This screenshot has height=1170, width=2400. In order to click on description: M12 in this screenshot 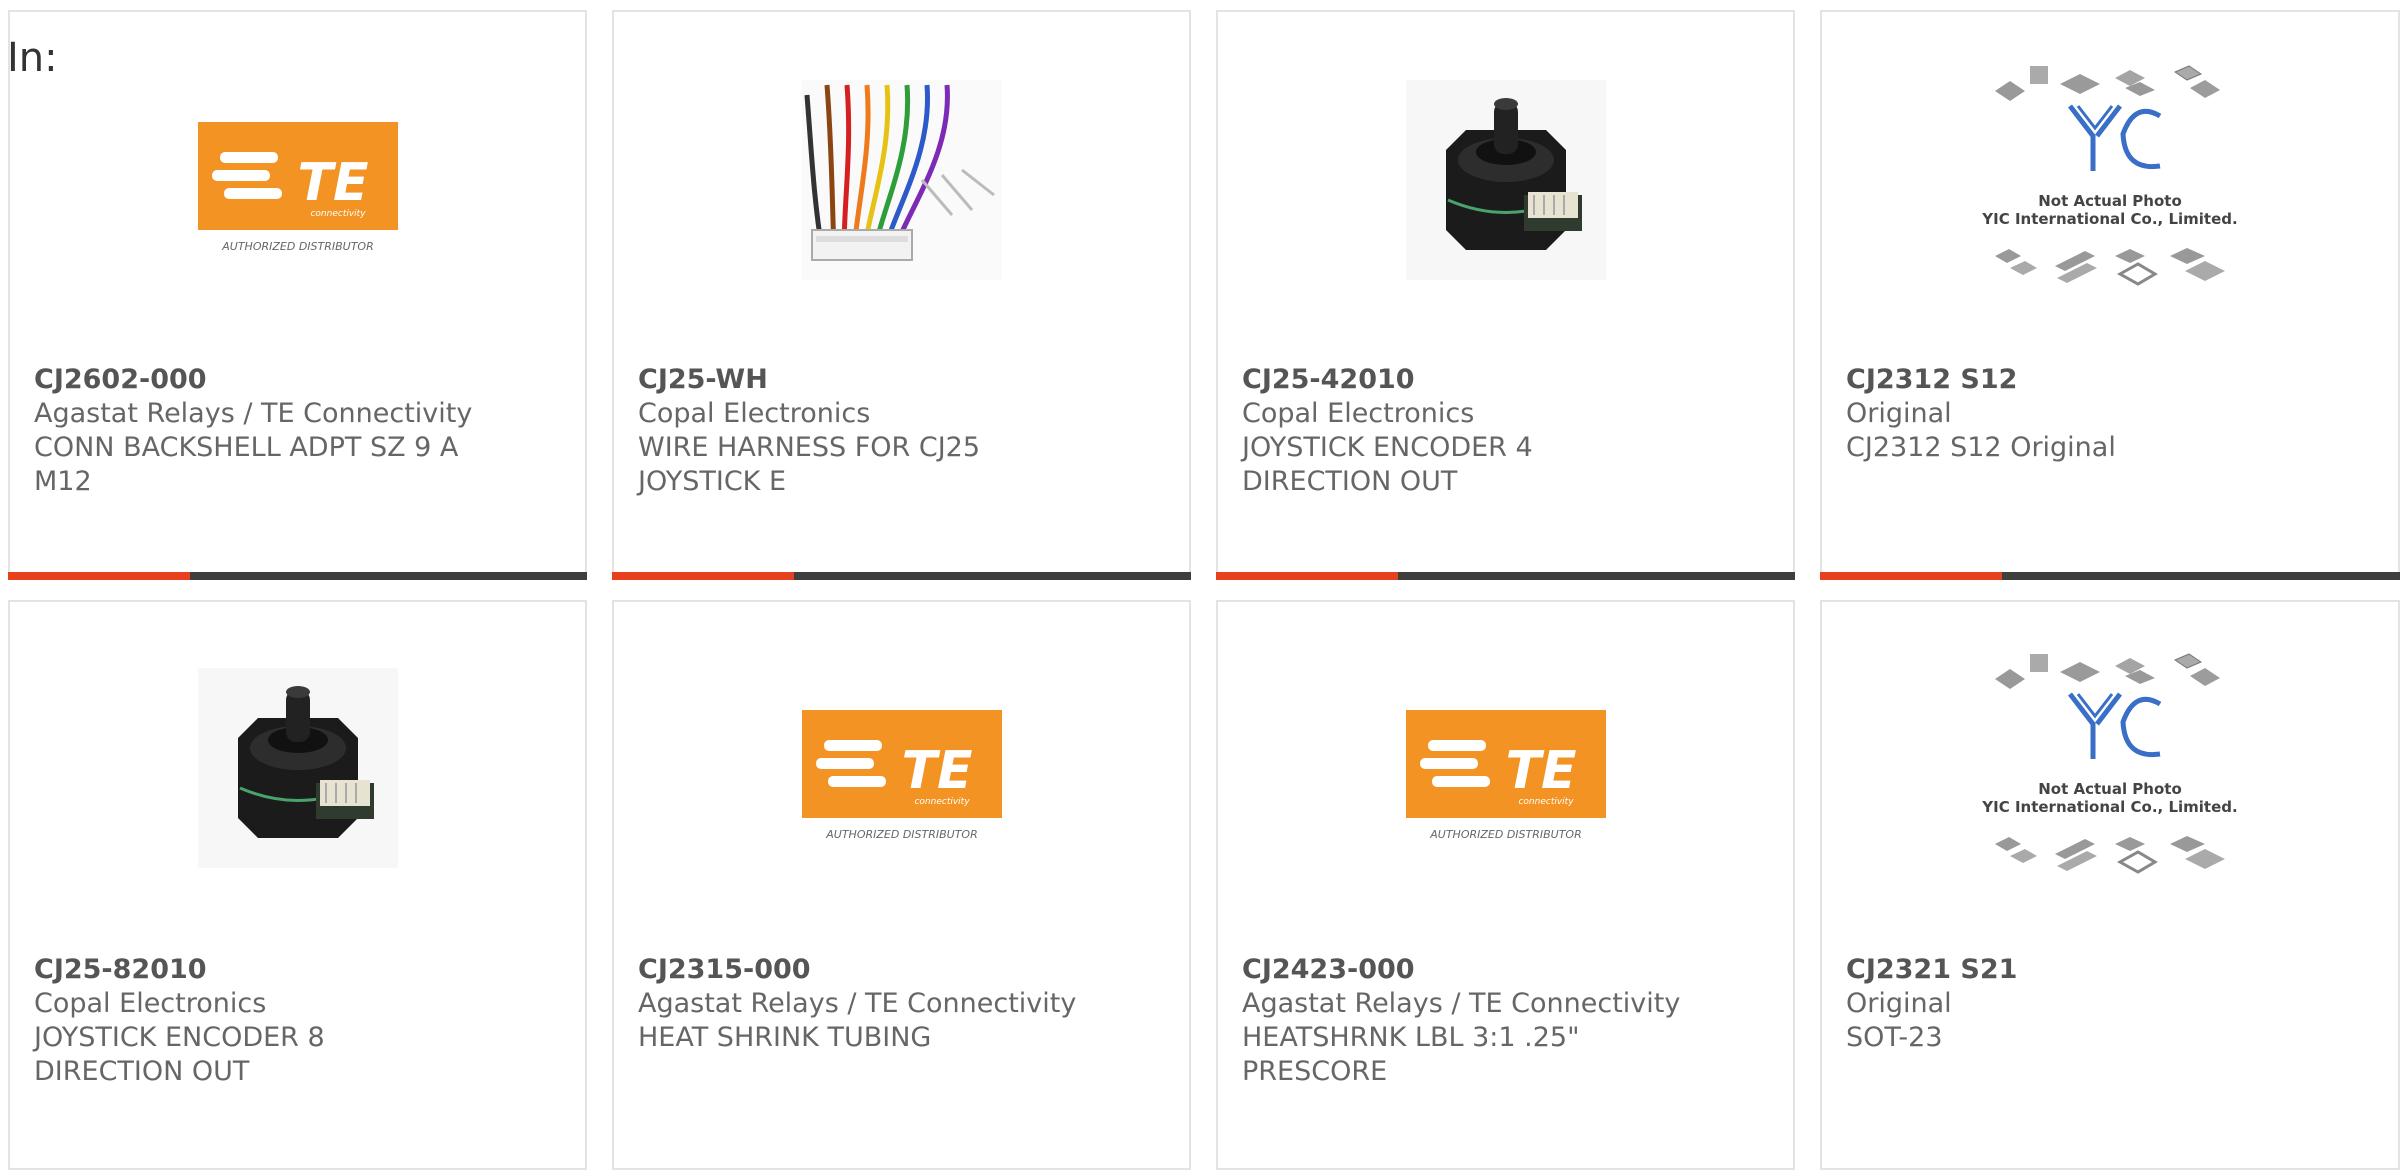, I will do `click(63, 481)`.